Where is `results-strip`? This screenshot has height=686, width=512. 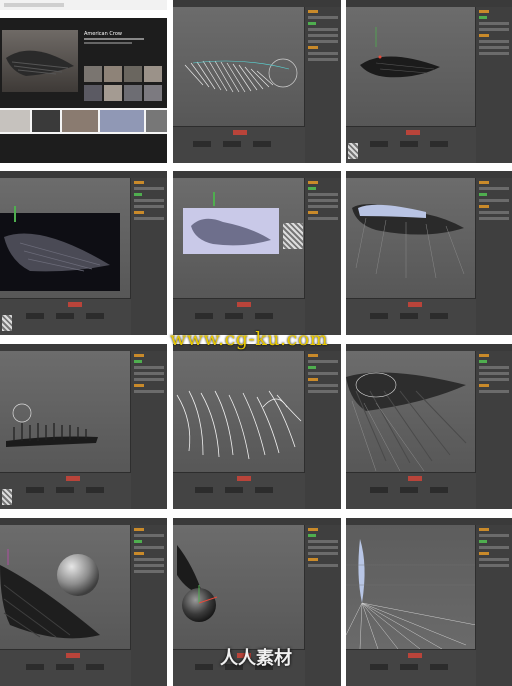 results-strip is located at coordinates (83, 14).